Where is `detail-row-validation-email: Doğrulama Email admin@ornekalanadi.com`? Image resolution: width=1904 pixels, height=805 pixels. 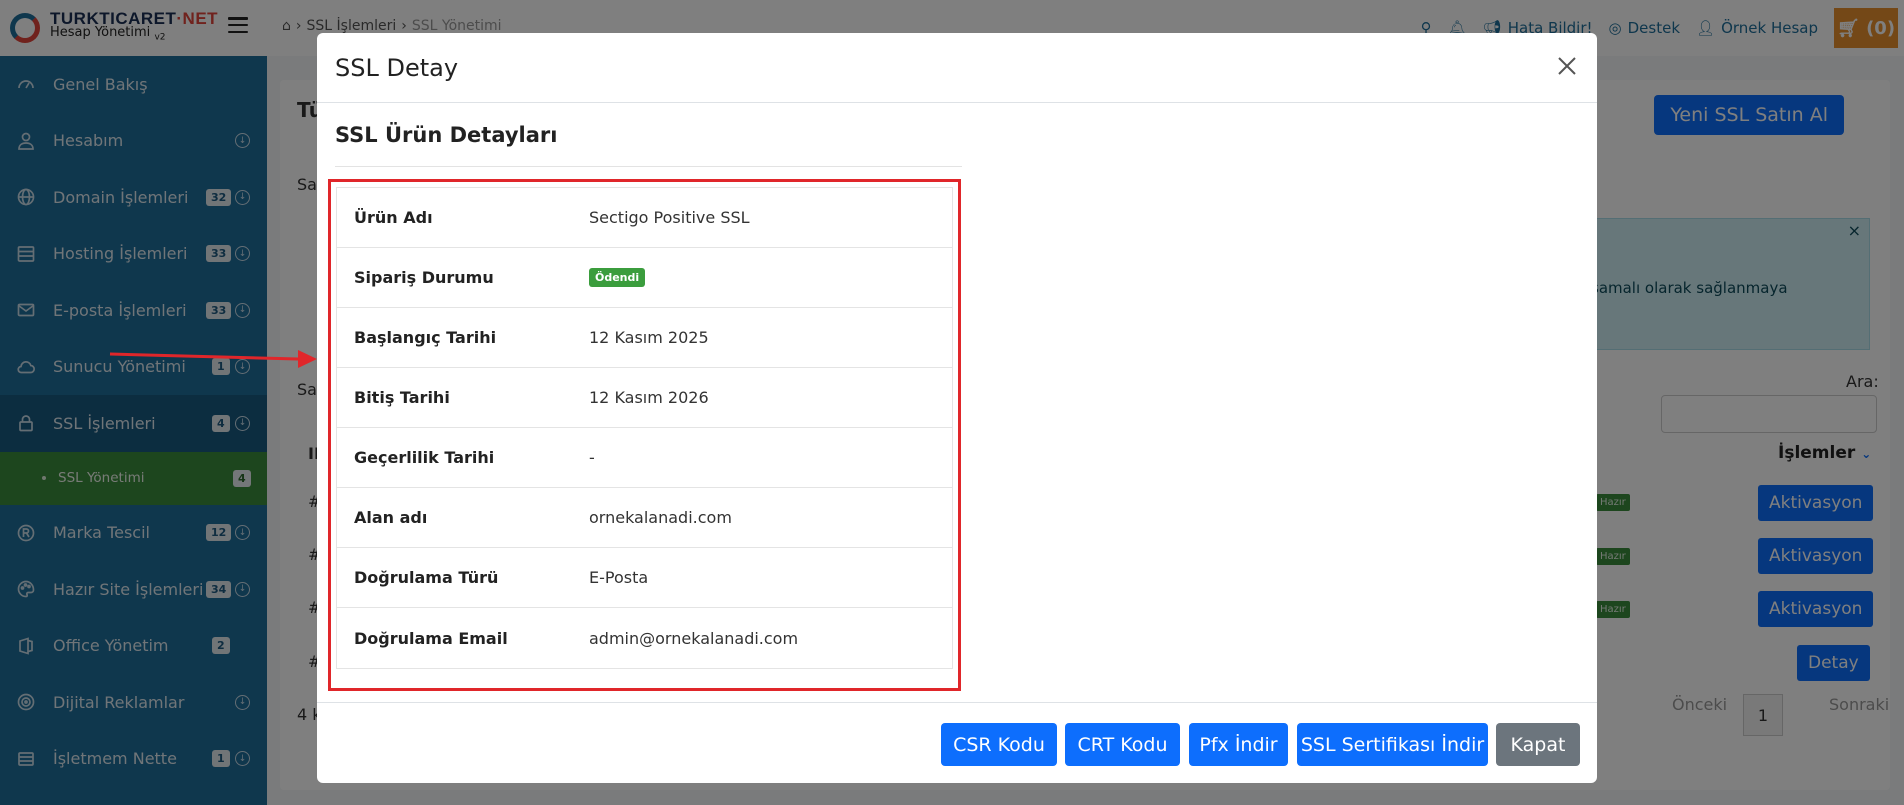
detail-row-validation-email: Doğrulama Email admin@ornekalanadi.com is located at coordinates (644, 638).